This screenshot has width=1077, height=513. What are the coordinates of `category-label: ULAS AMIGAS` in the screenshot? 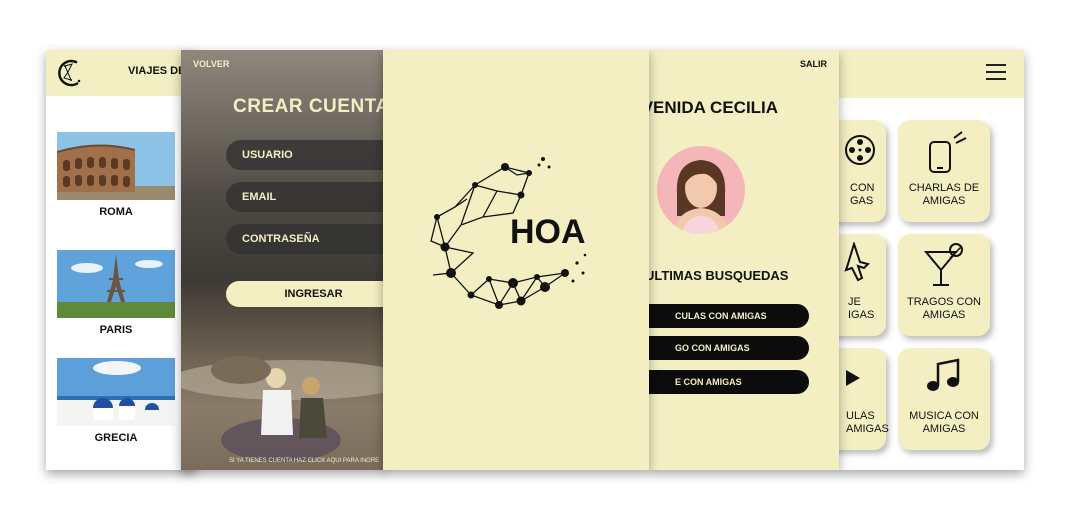 It's located at (867, 422).